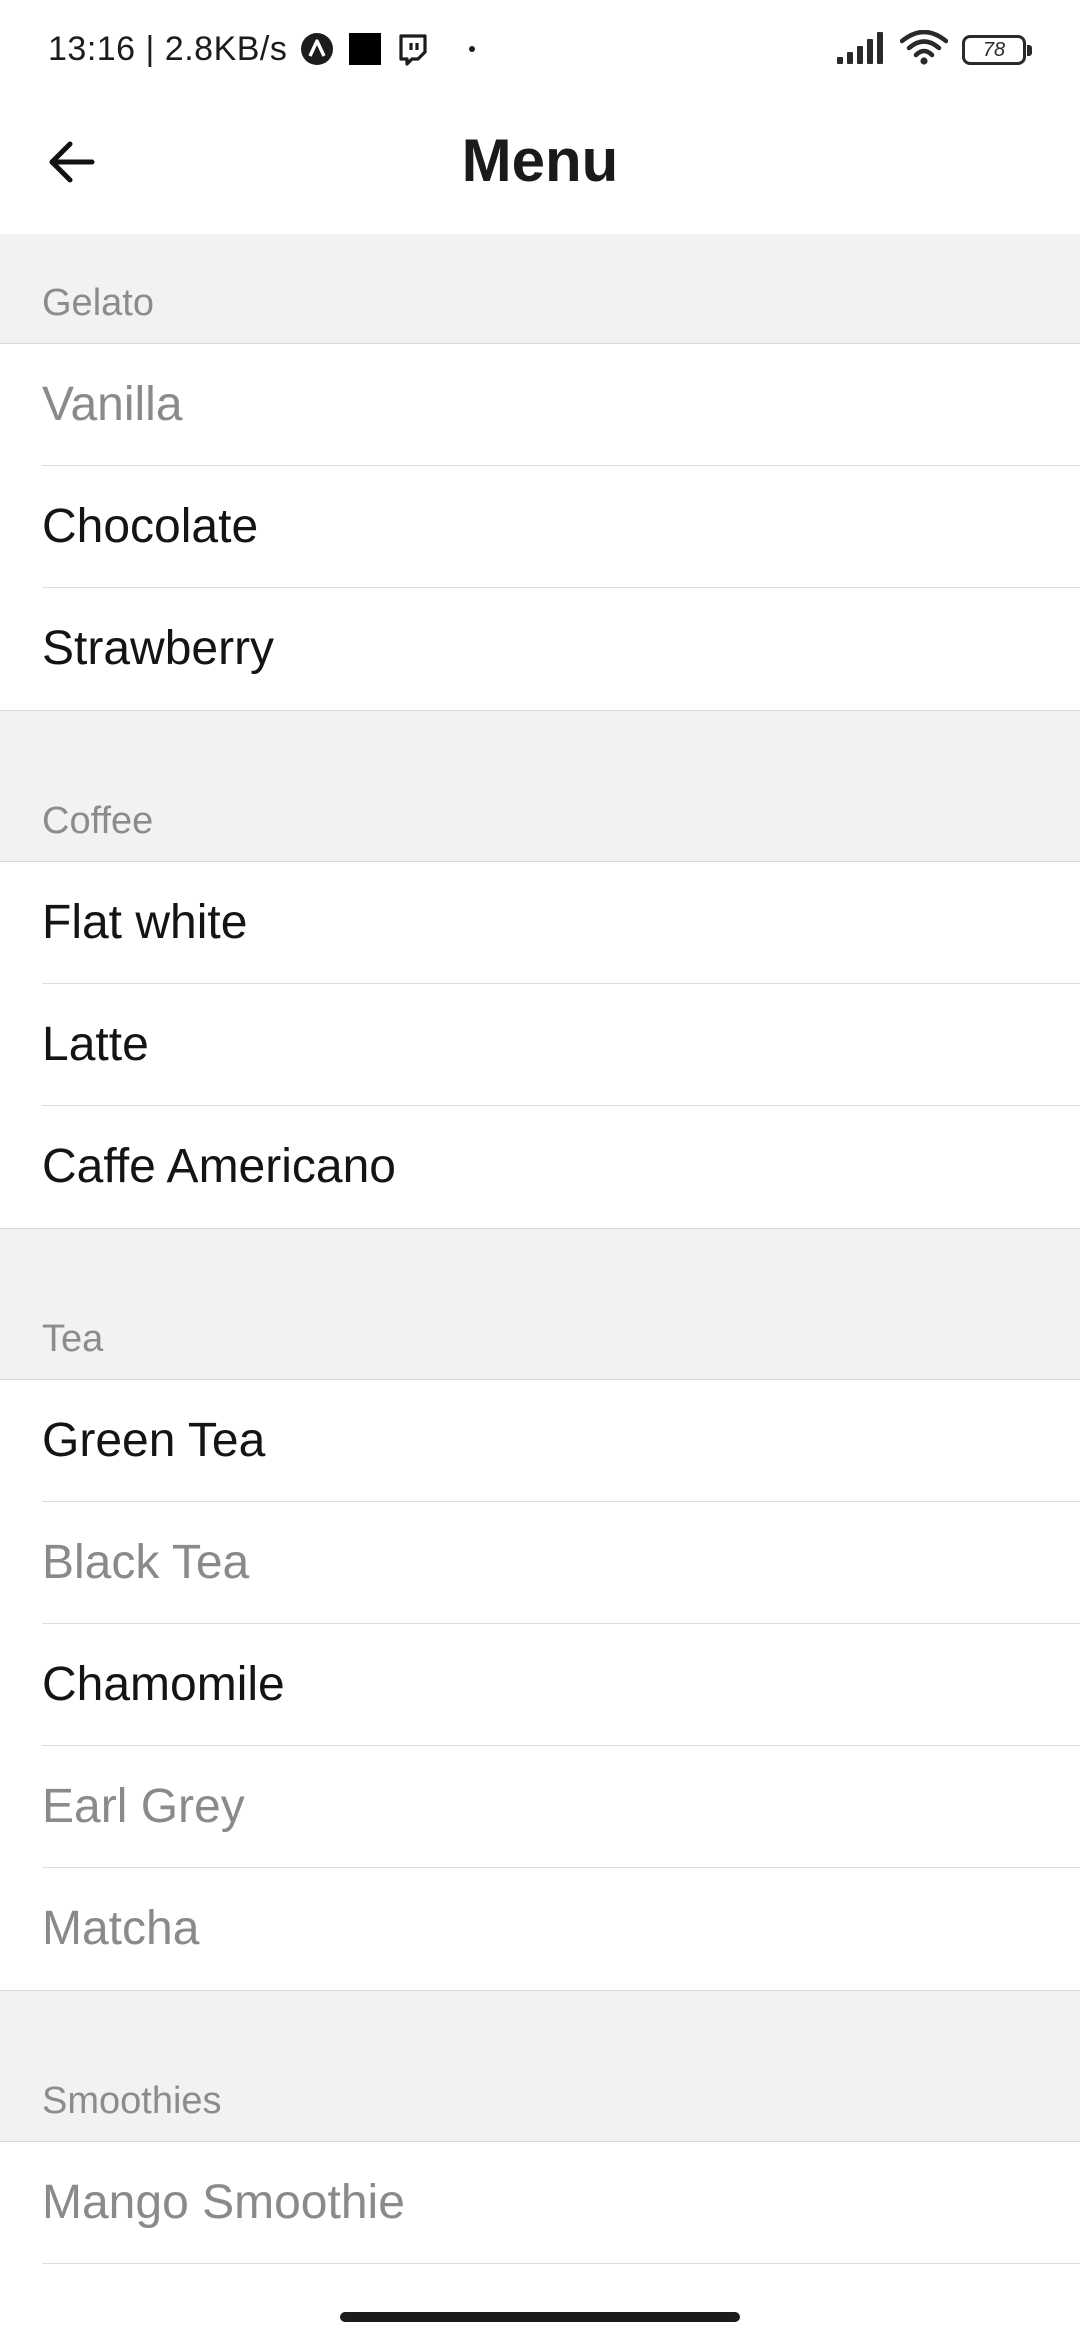 This screenshot has width=1080, height=2340. I want to click on menu-item-green-tea: Green Tea, so click(540, 1441).